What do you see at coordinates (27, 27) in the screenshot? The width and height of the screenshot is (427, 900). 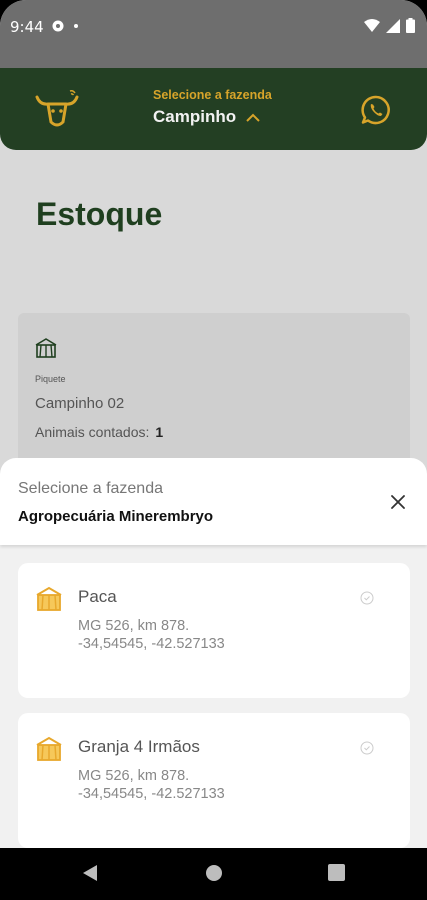 I see `status-time: 9:44` at bounding box center [27, 27].